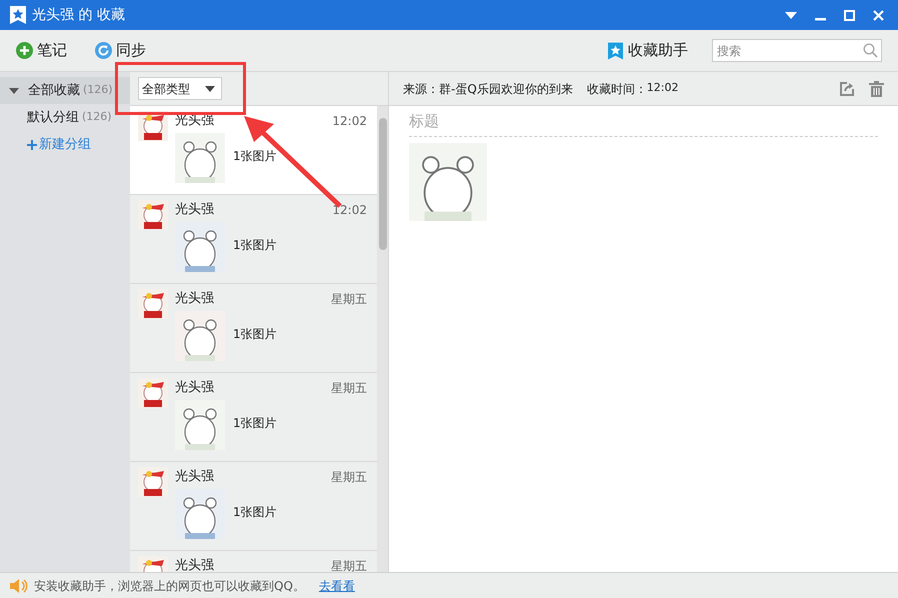  I want to click on share-icon, so click(847, 88).